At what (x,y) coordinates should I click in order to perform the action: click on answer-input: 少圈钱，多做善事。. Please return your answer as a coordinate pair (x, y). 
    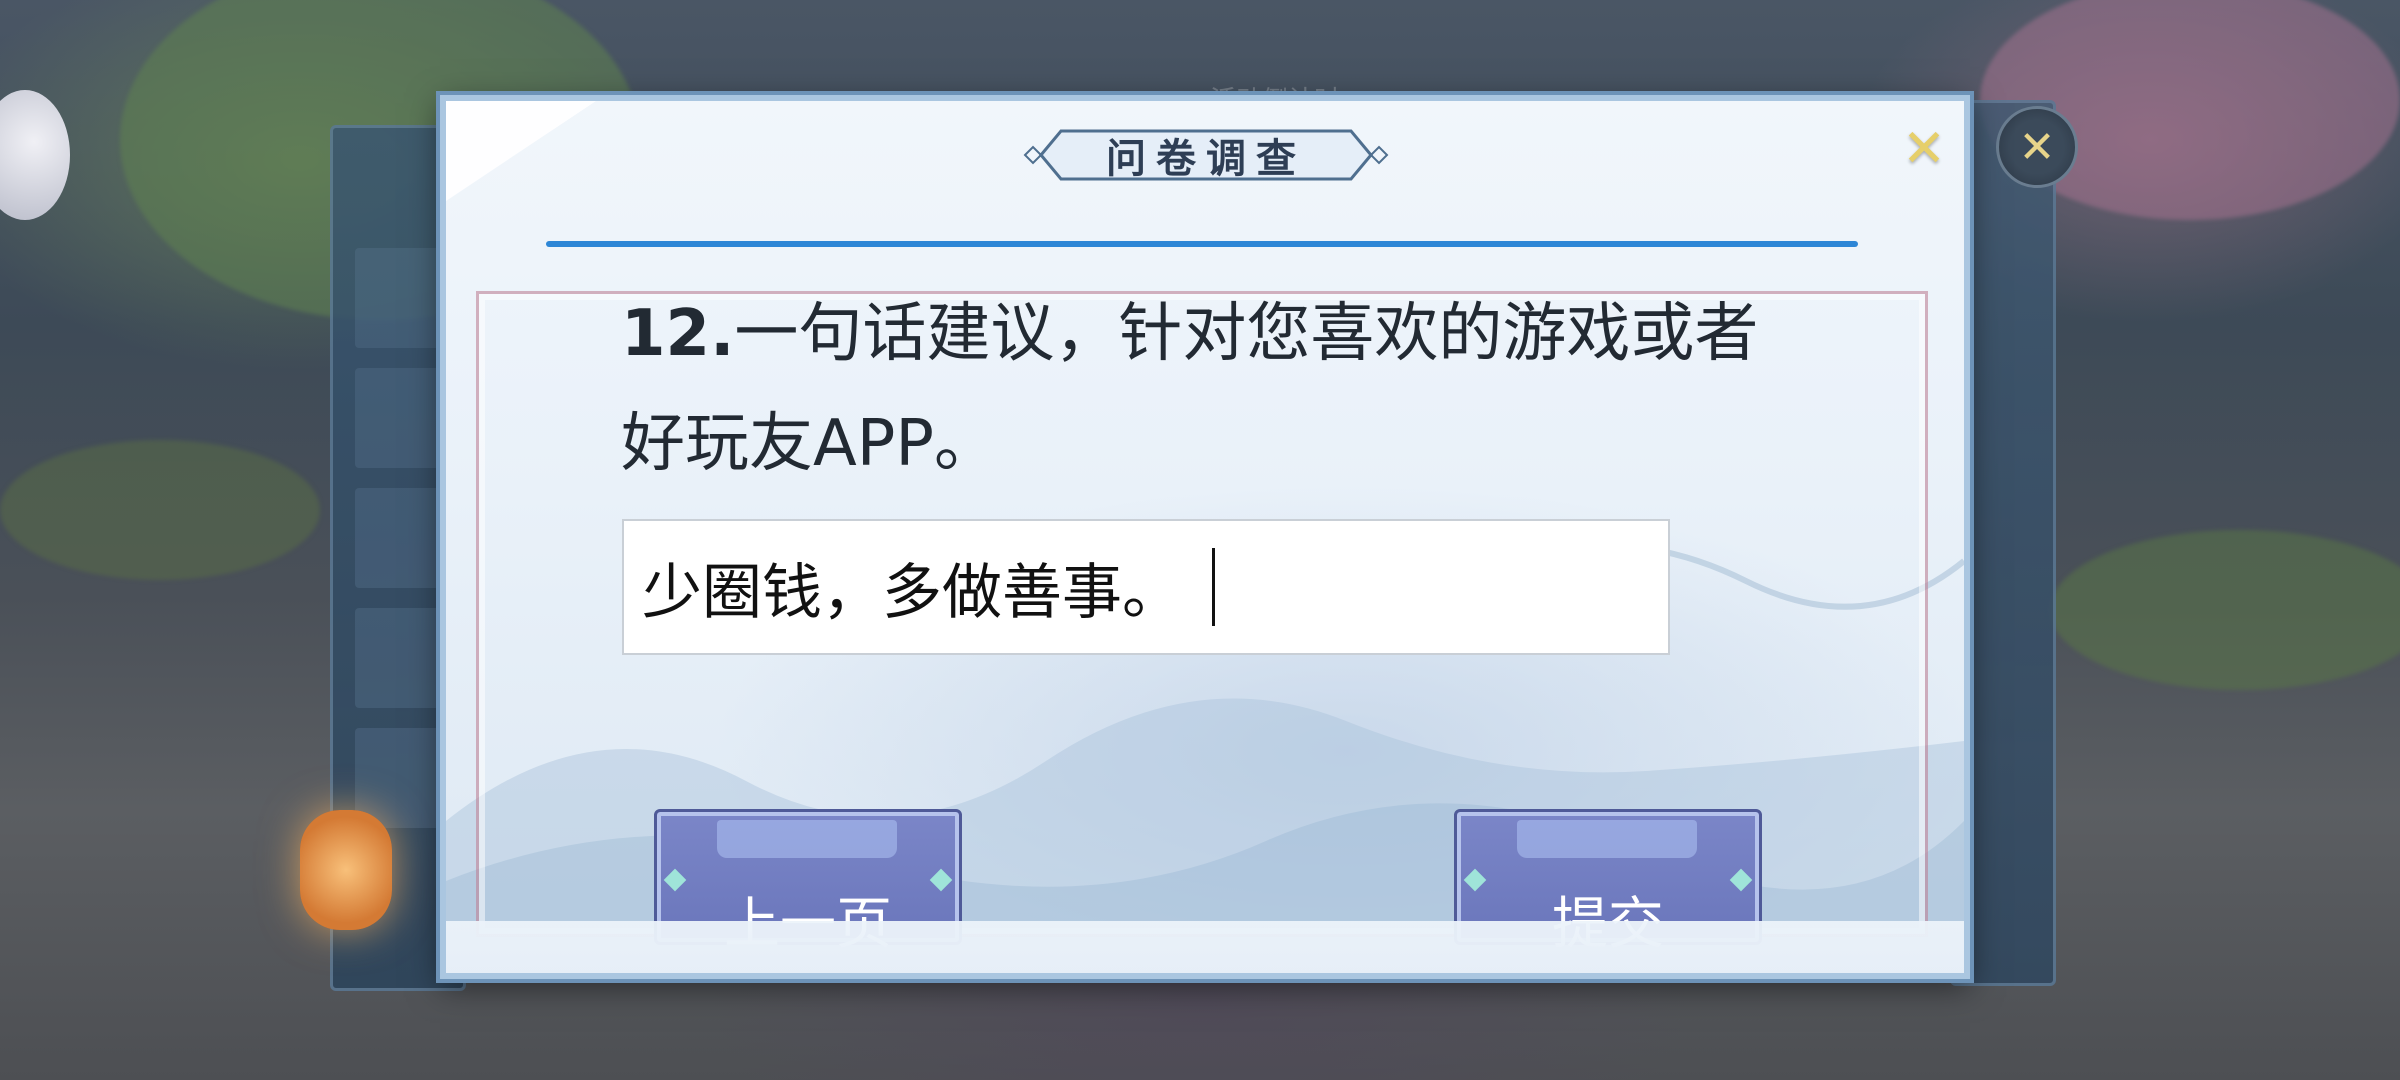
    Looking at the image, I should click on (1146, 587).